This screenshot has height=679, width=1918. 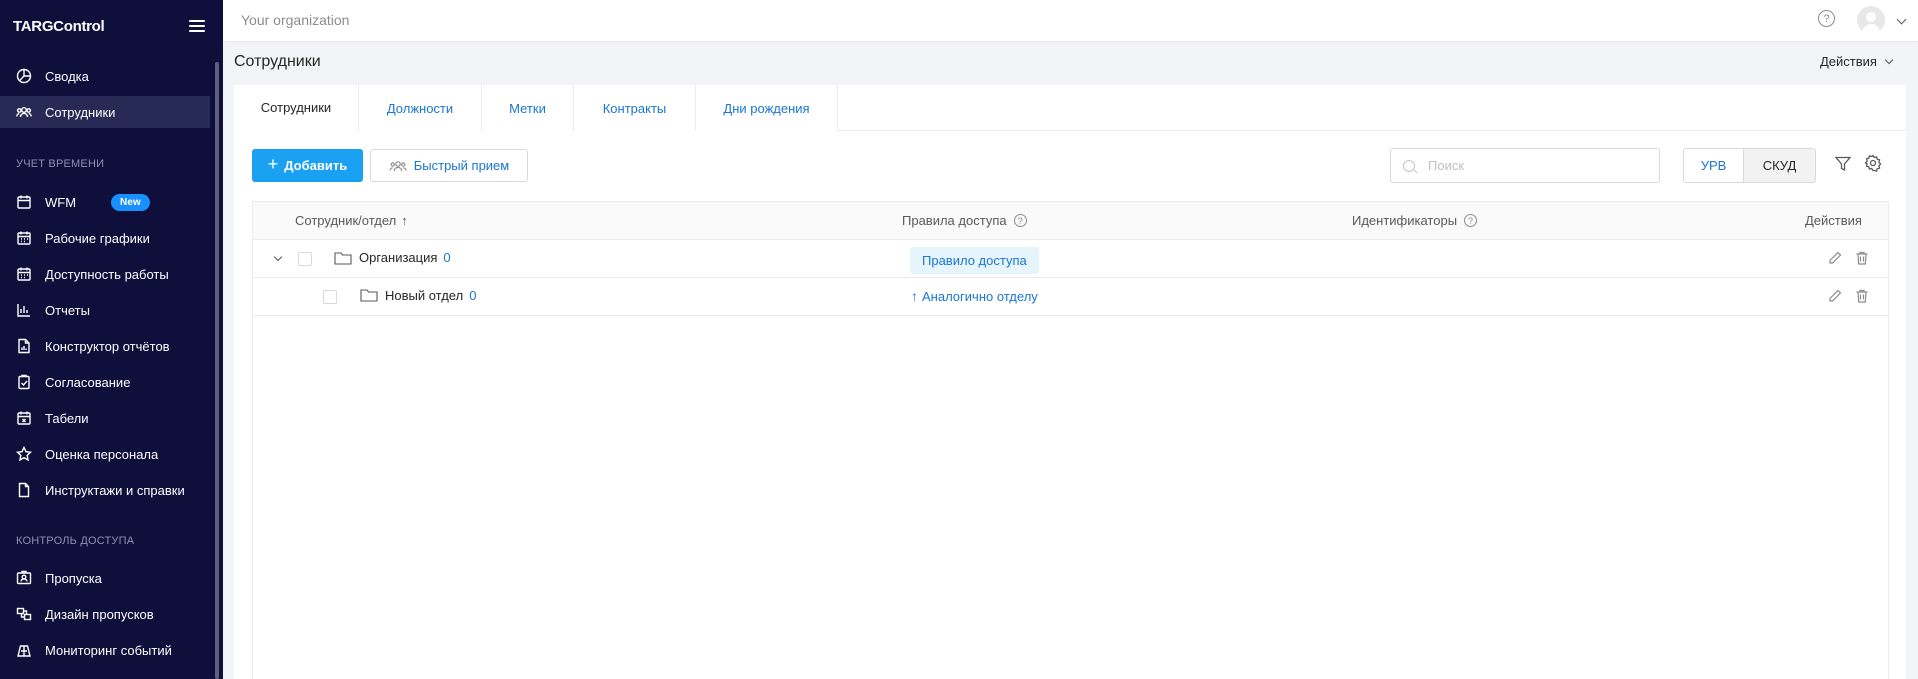 I want to click on expand-chevron-icon, so click(x=278, y=257).